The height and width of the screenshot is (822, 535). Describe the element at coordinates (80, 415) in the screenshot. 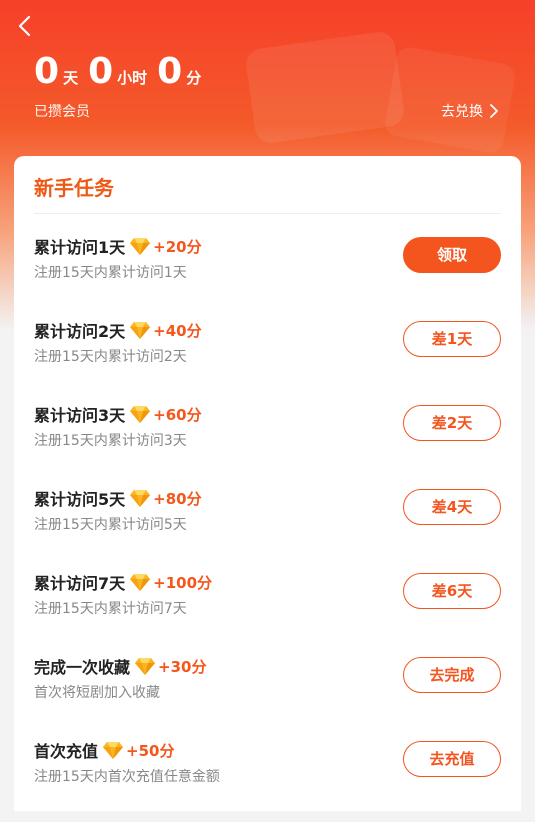

I see `task-title: 累计访问3天` at that location.